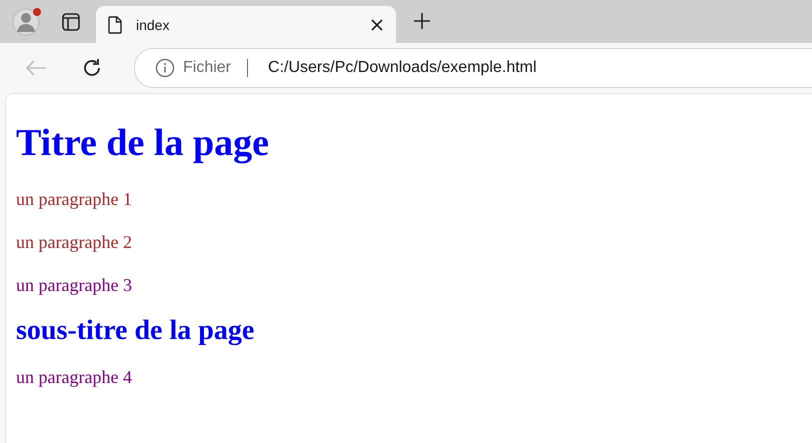  I want to click on url-text: C:/Users/Pc/Downloads/exemple.html, so click(402, 68).